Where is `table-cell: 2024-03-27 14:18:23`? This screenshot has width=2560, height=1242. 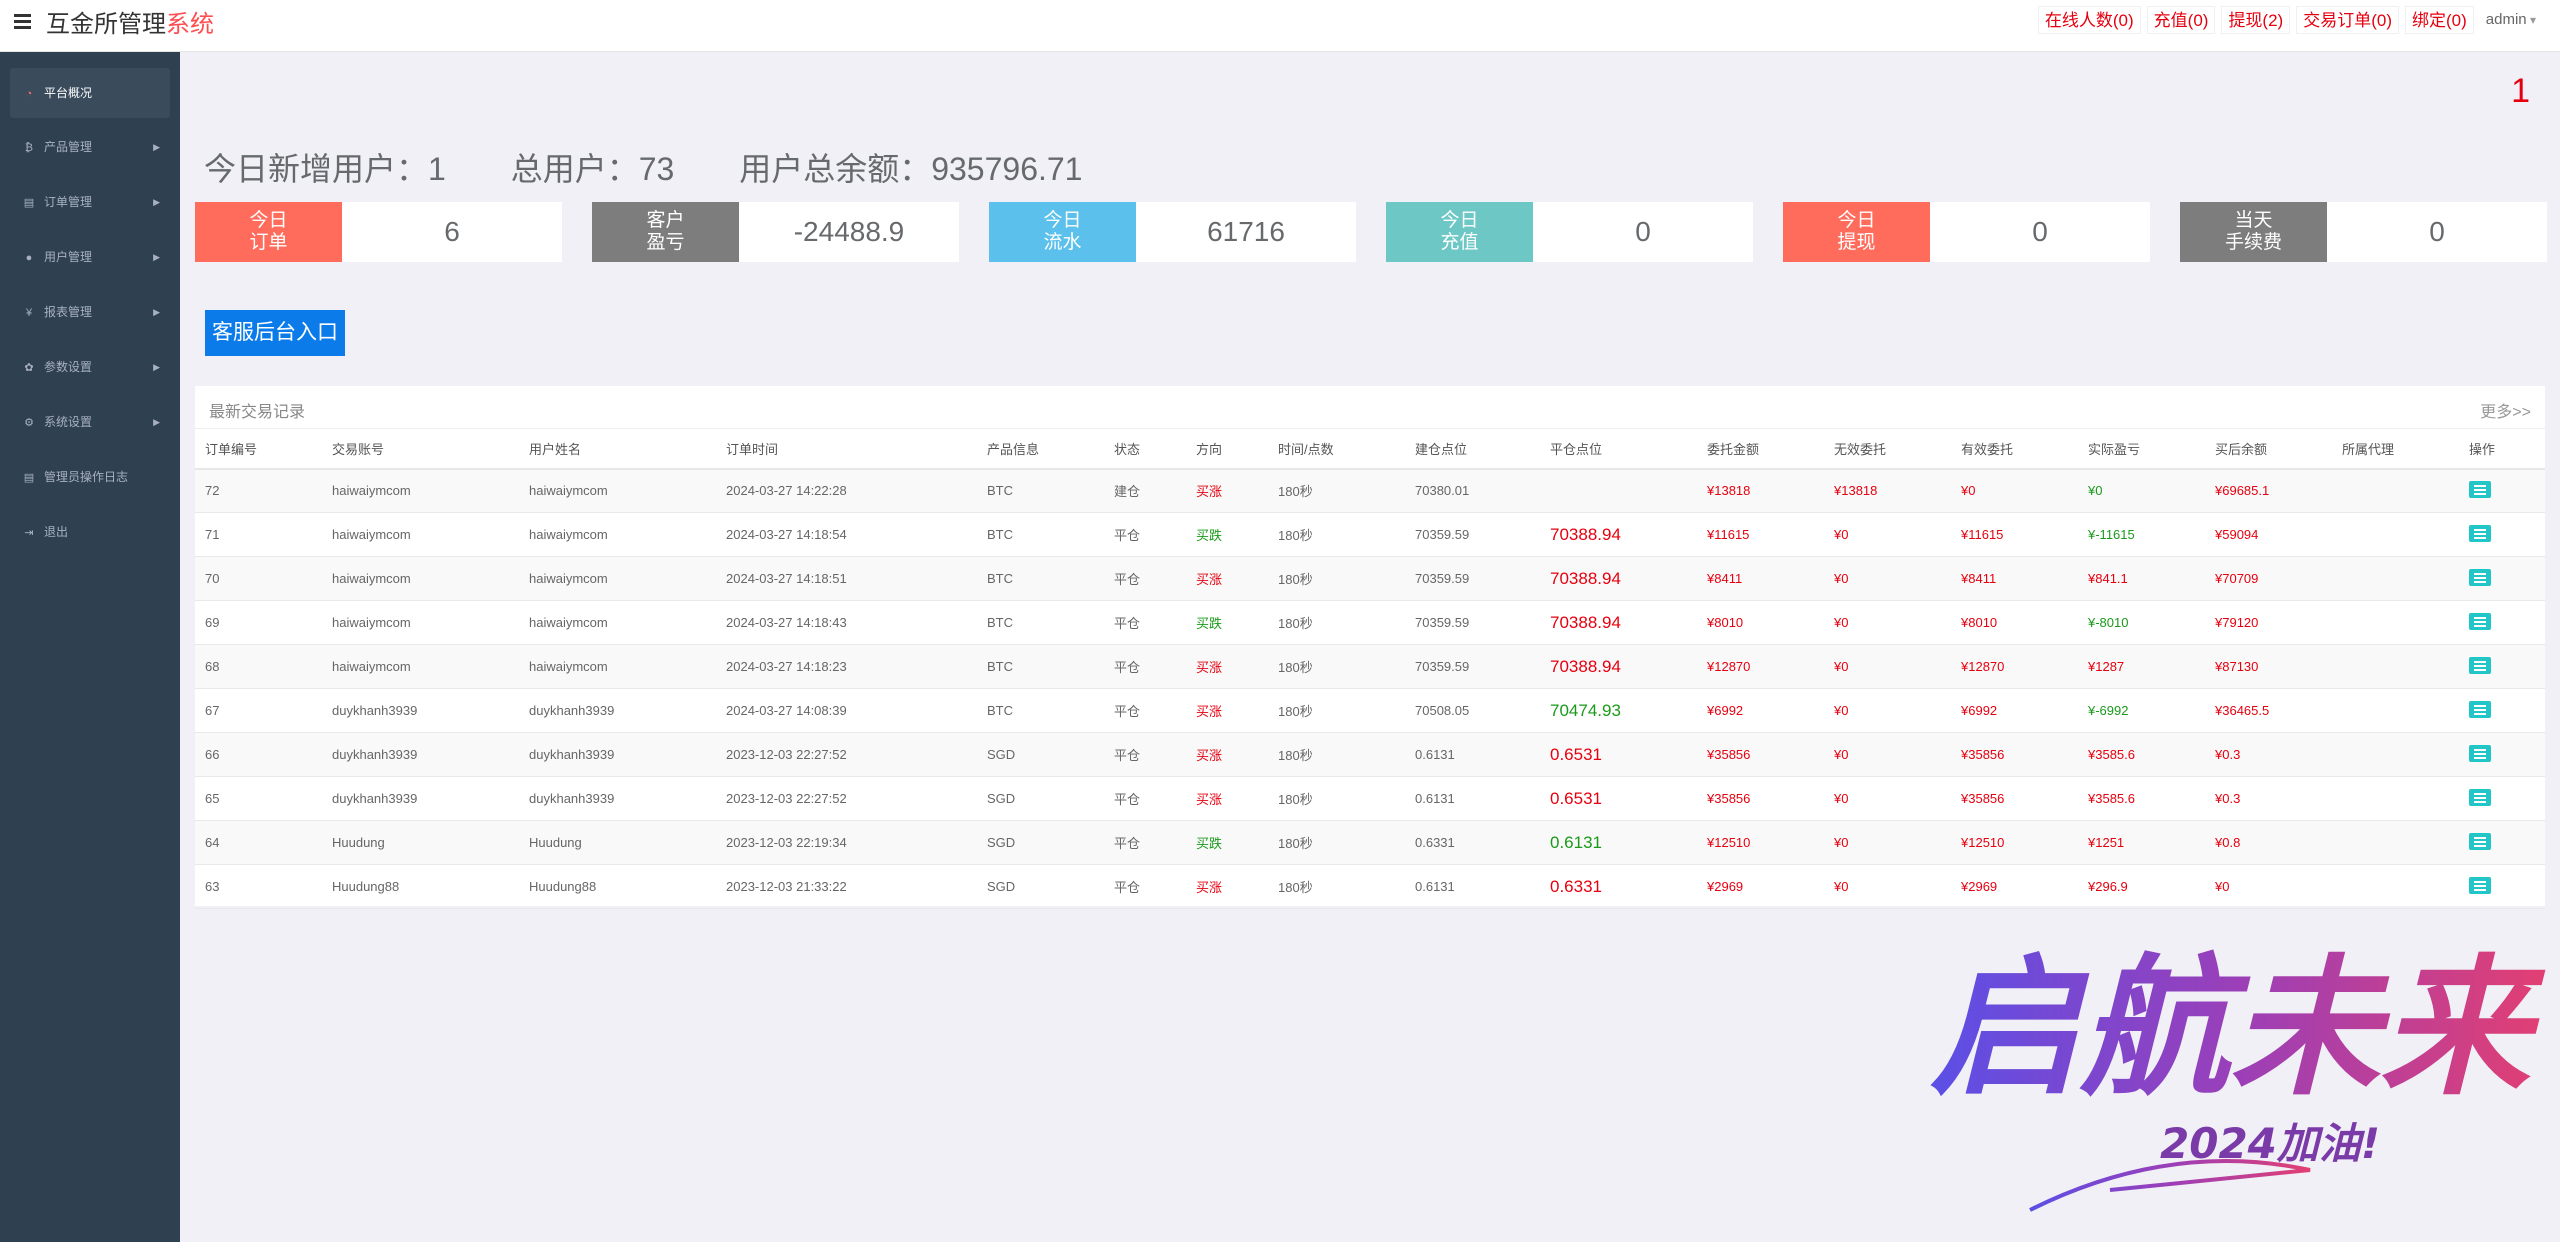 table-cell: 2024-03-27 14:18:23 is located at coordinates (846, 666).